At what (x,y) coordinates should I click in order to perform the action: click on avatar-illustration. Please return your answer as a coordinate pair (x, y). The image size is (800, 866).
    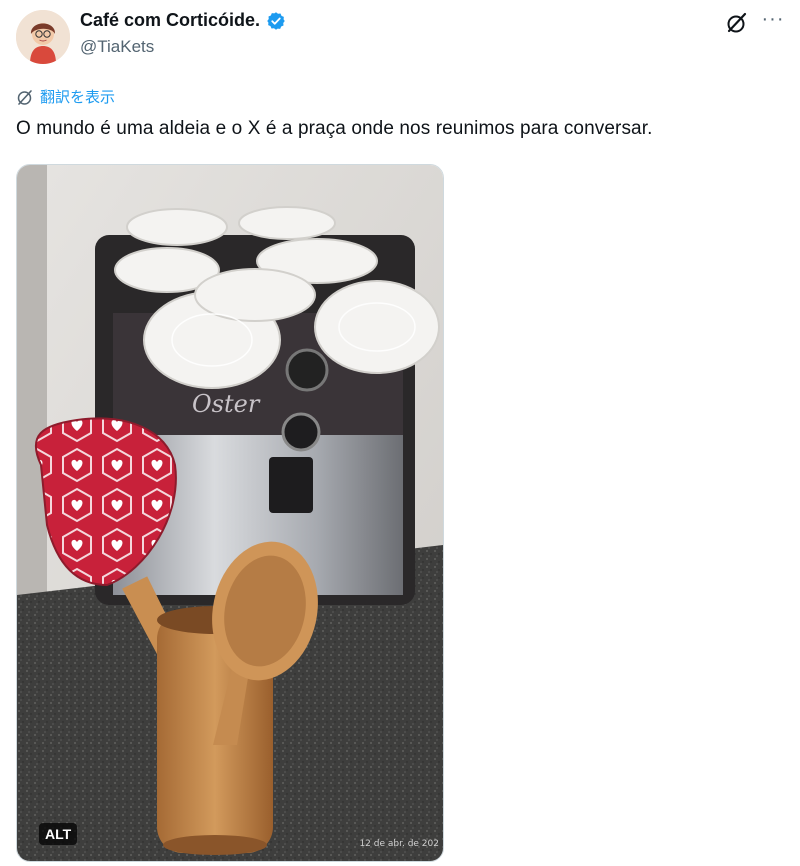
    Looking at the image, I should click on (43, 37).